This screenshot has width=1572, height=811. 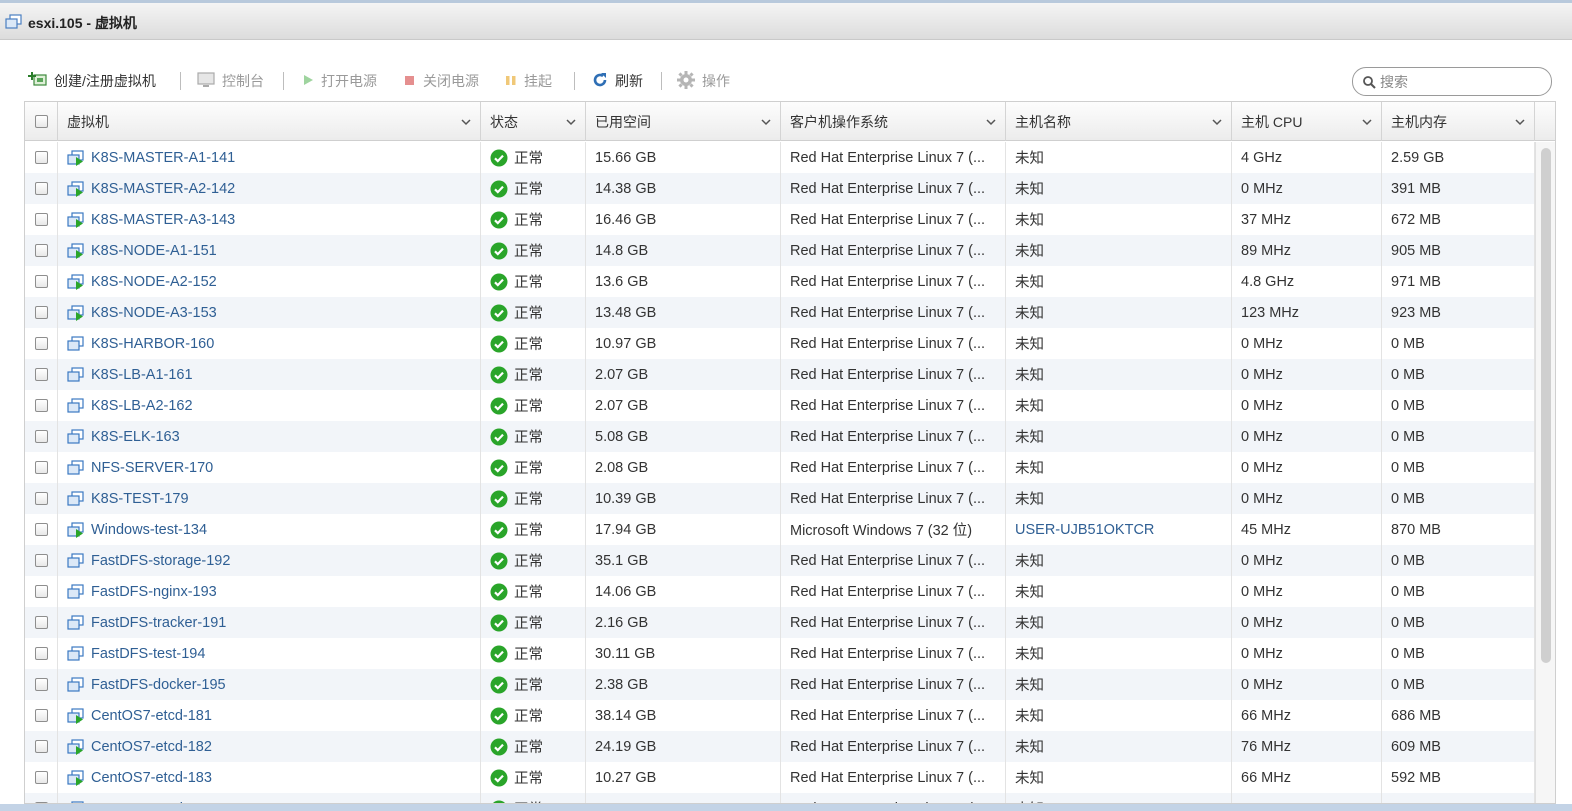 What do you see at coordinates (154, 592) in the screenshot?
I see `vm-name-link: FastDFS-nginx-193` at bounding box center [154, 592].